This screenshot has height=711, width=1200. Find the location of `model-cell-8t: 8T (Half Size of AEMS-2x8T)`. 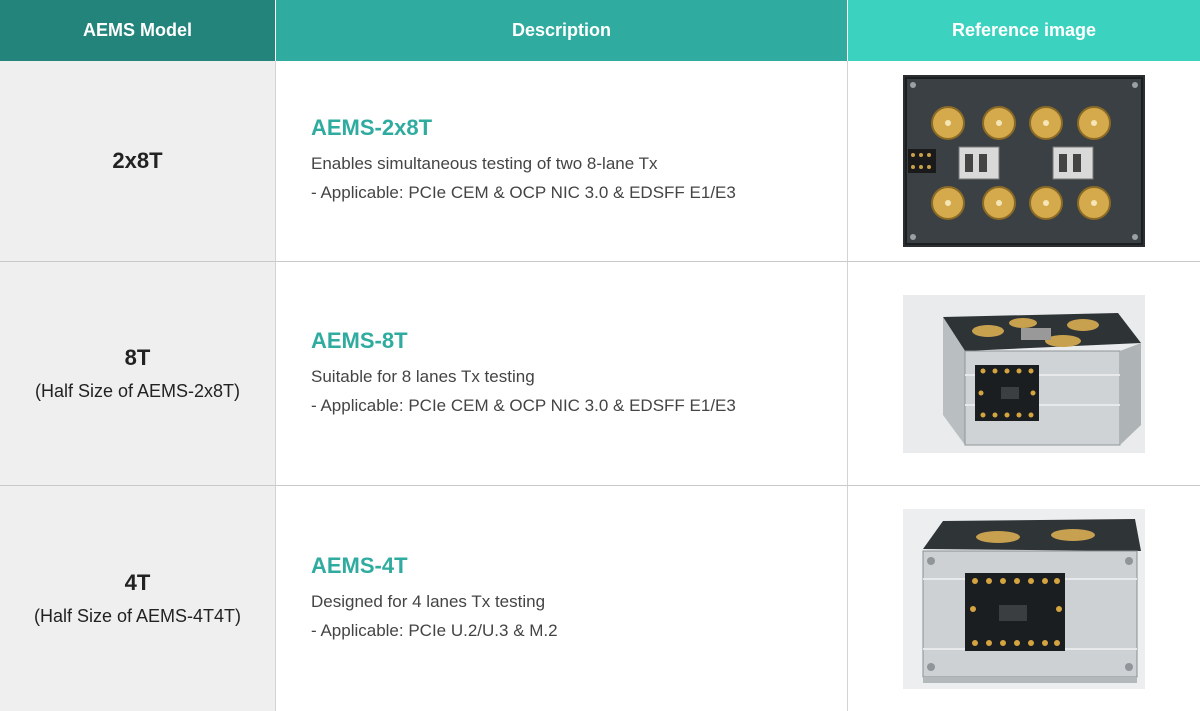

model-cell-8t: 8T (Half Size of AEMS-2x8T) is located at coordinates (138, 374).